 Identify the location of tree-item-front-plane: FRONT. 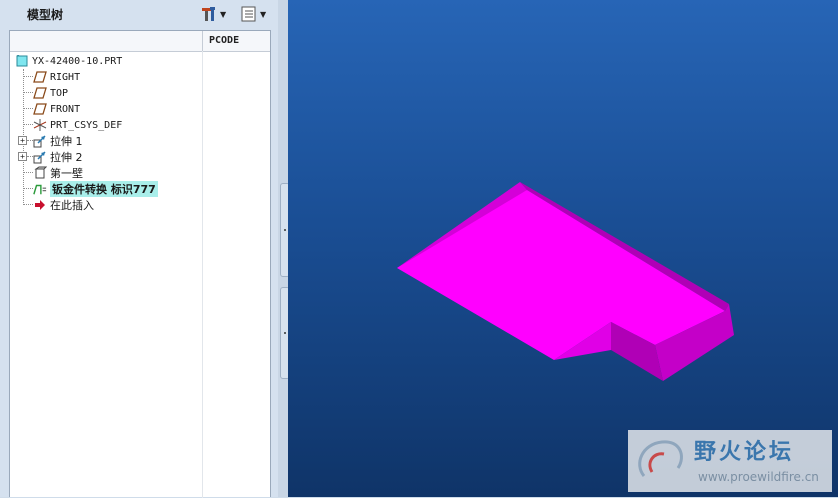
(56, 109).